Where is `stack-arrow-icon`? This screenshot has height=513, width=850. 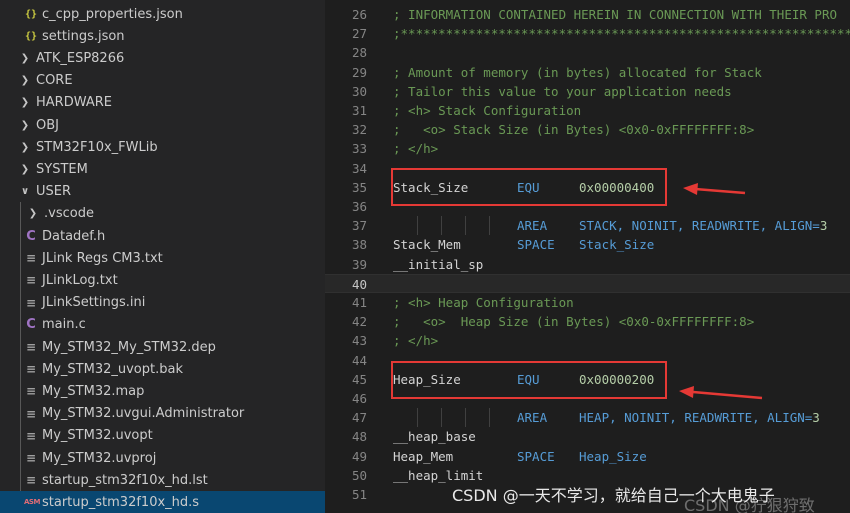
stack-arrow-icon is located at coordinates (714, 189).